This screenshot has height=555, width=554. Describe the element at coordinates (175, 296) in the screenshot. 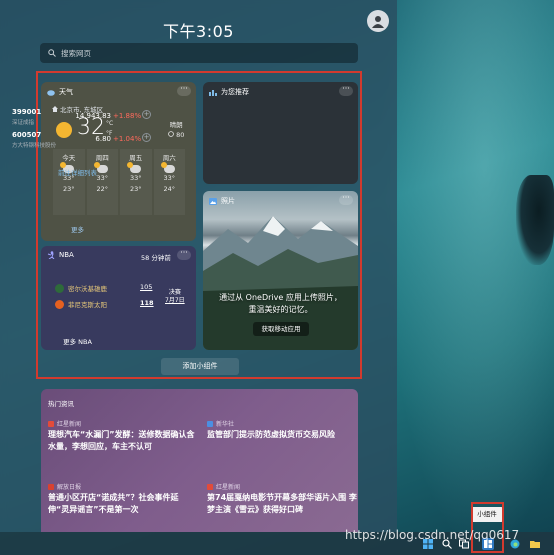

I see `game-status: 决赛 7月7日` at that location.